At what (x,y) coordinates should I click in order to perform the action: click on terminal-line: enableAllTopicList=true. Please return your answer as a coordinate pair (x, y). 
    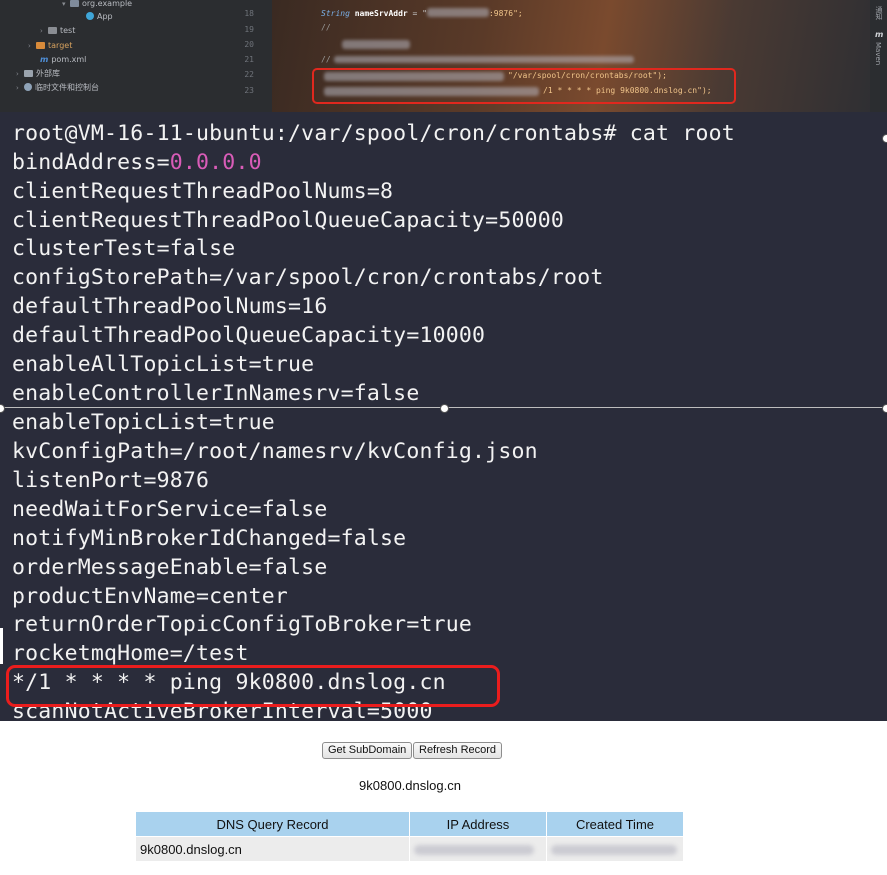
    Looking at the image, I should click on (163, 364).